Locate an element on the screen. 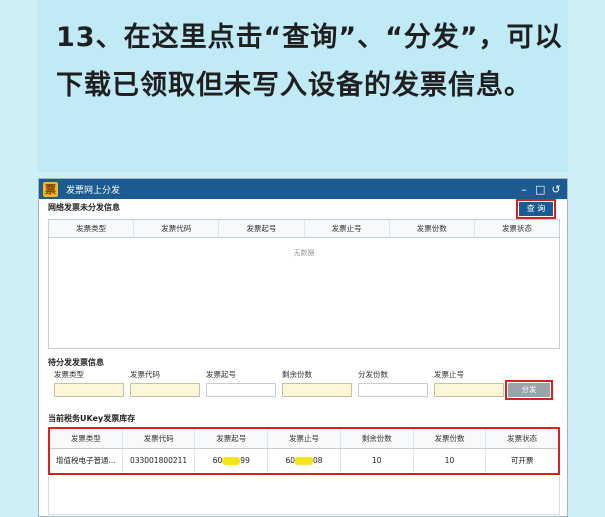 This screenshot has height=517, width=605. pending-form: 发票类型 发票代码 发票起号 剩余份数 分发份数 发票止号 is located at coordinates (304, 386).